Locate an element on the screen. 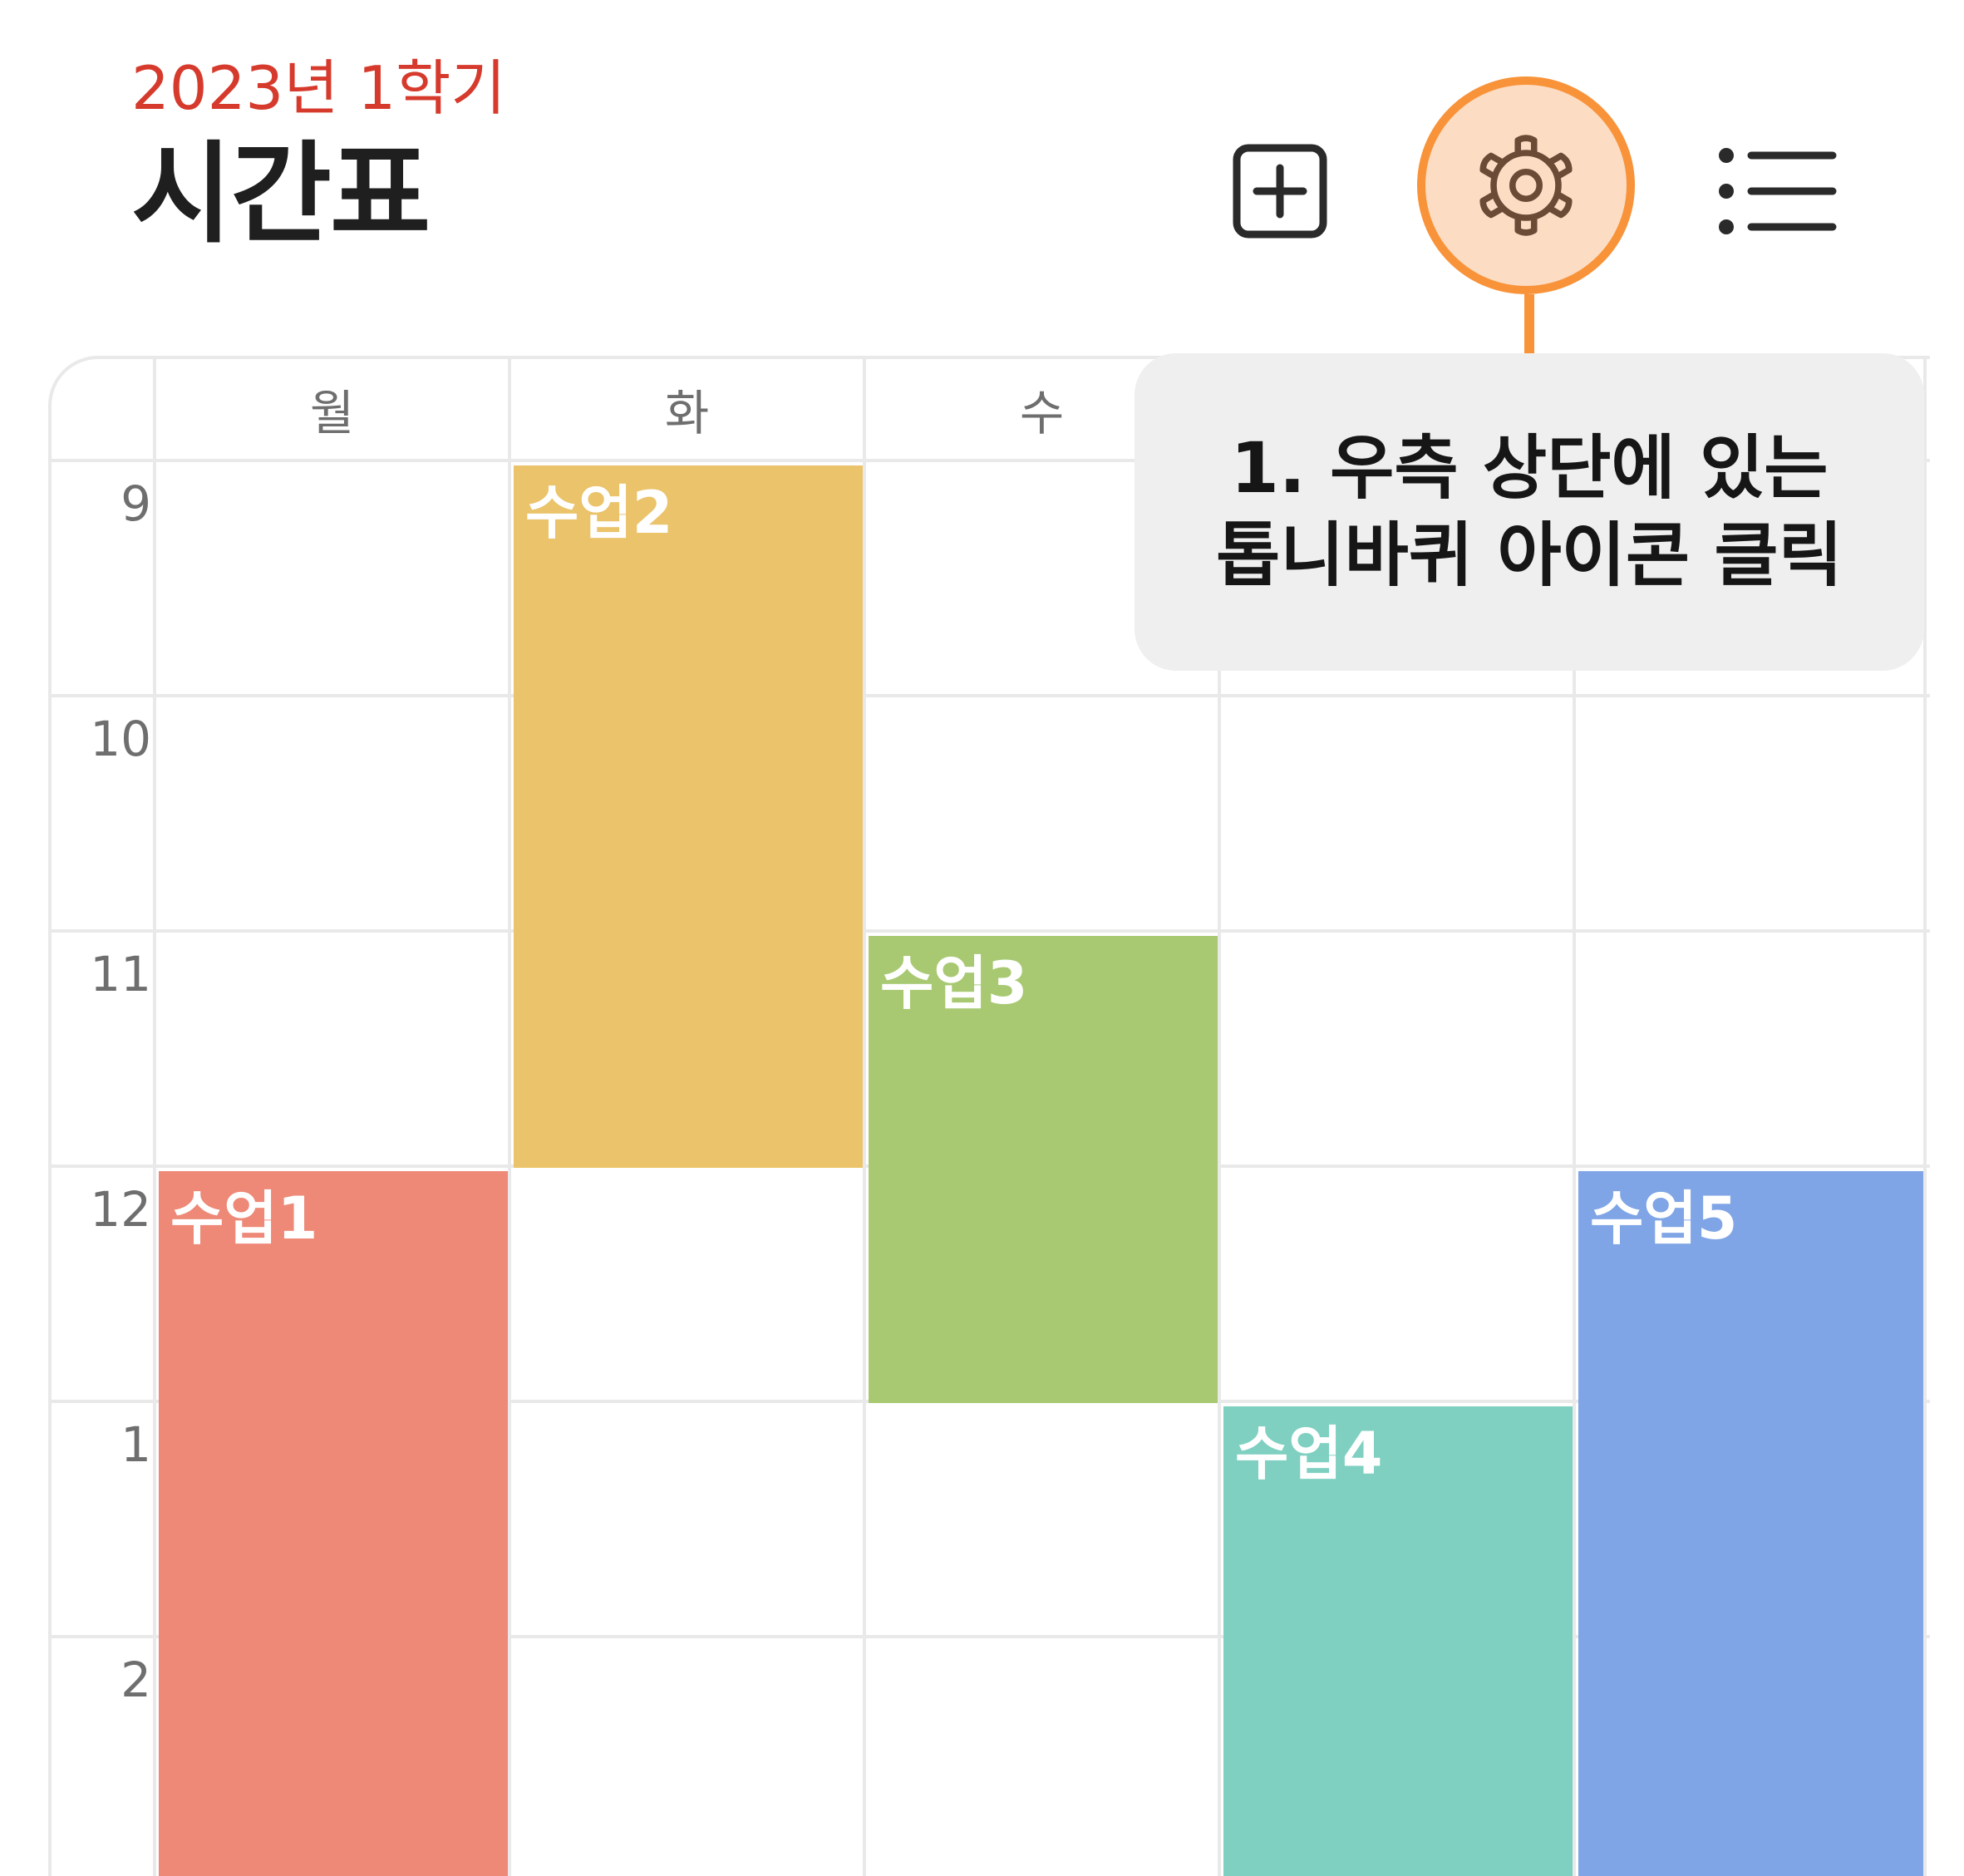  add-button is located at coordinates (1280, 191).